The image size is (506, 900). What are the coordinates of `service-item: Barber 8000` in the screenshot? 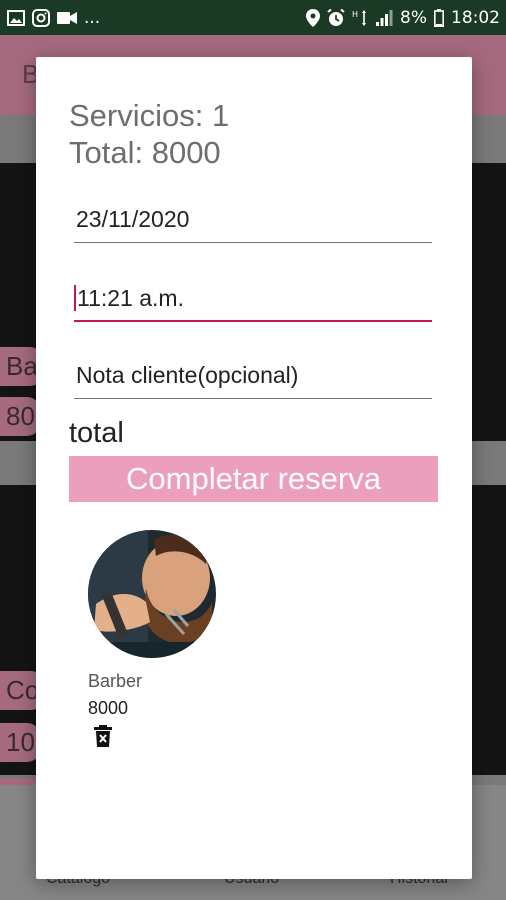 It's located at (153, 640).